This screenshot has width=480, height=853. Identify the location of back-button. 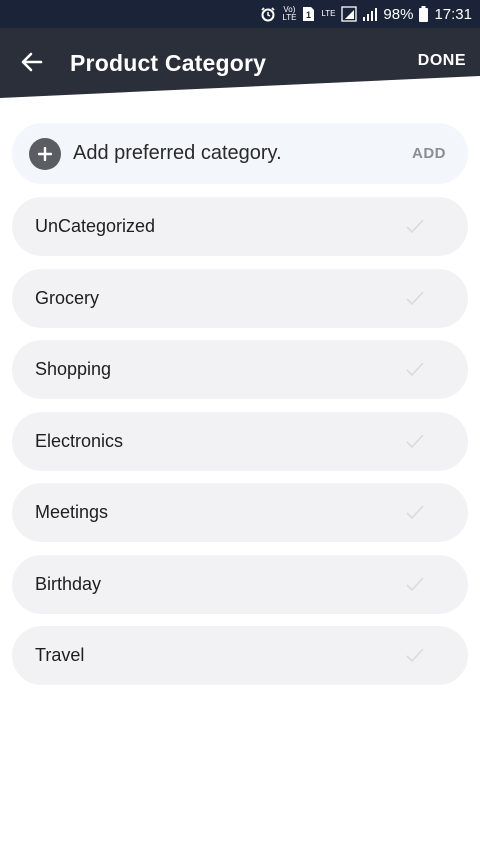
(32, 62).